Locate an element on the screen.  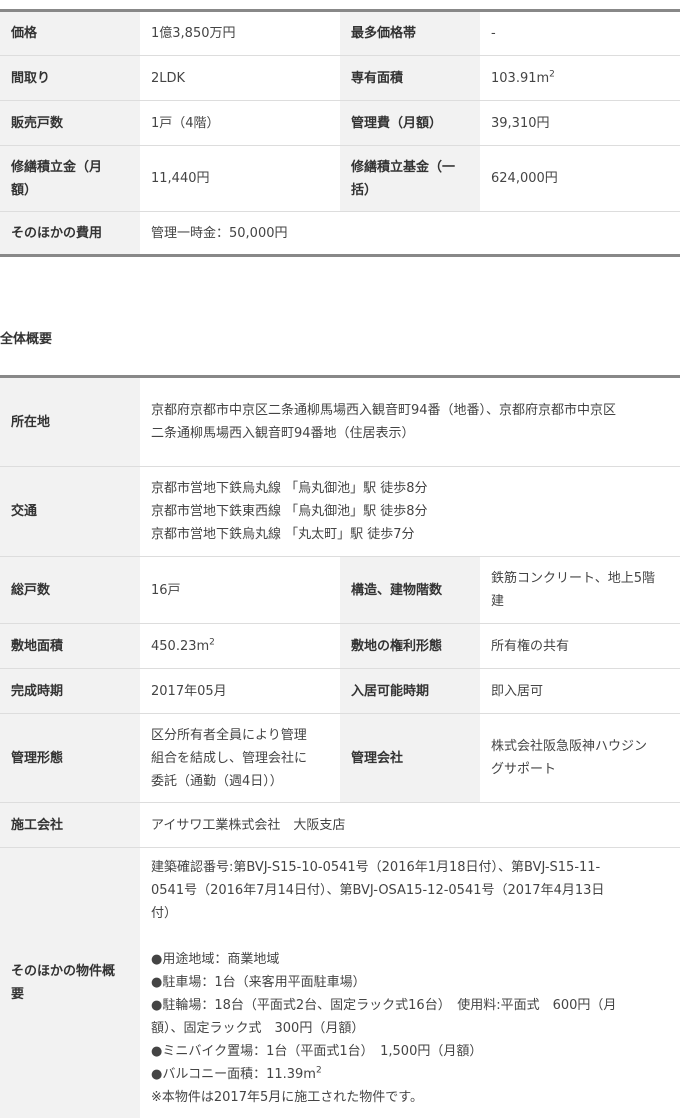
balcony-line: ●バルコニー面積：11.39m2 is located at coordinates (410, 1074).